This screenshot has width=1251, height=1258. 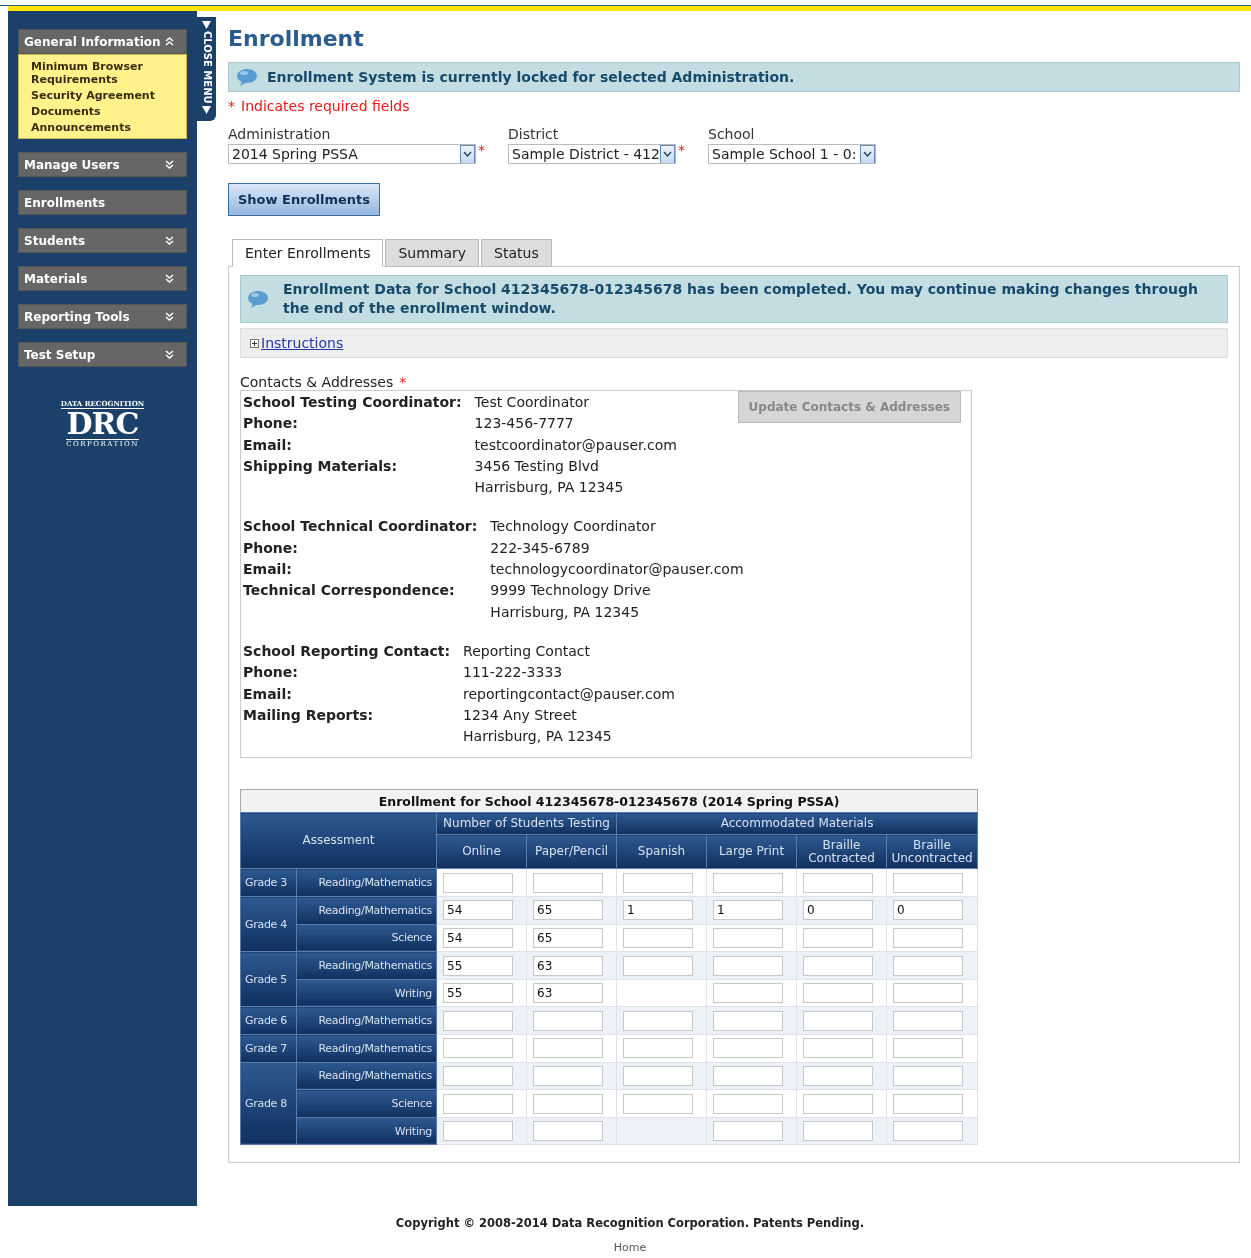 What do you see at coordinates (338, 840) in the screenshot?
I see `column-header: Assessment` at bounding box center [338, 840].